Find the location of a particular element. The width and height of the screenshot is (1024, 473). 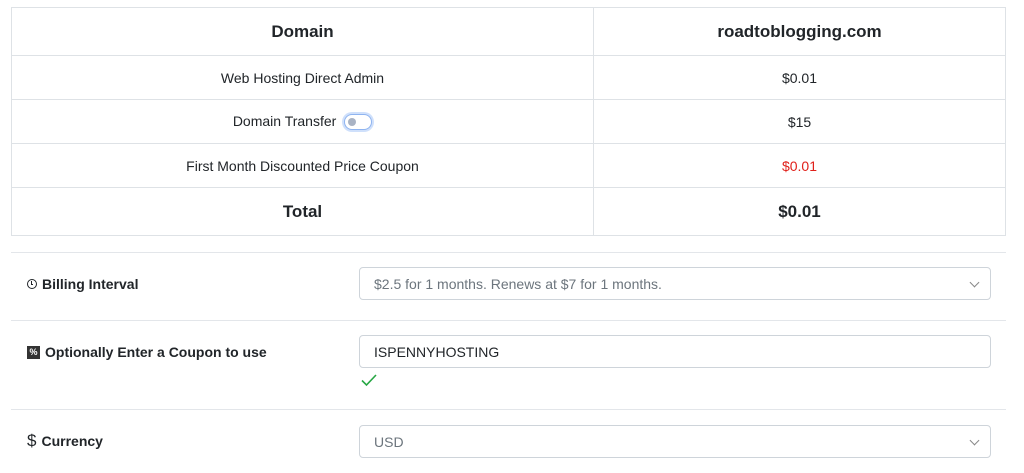

table-row: Web Hosting Direct Admin $0.01 is located at coordinates (508, 77).